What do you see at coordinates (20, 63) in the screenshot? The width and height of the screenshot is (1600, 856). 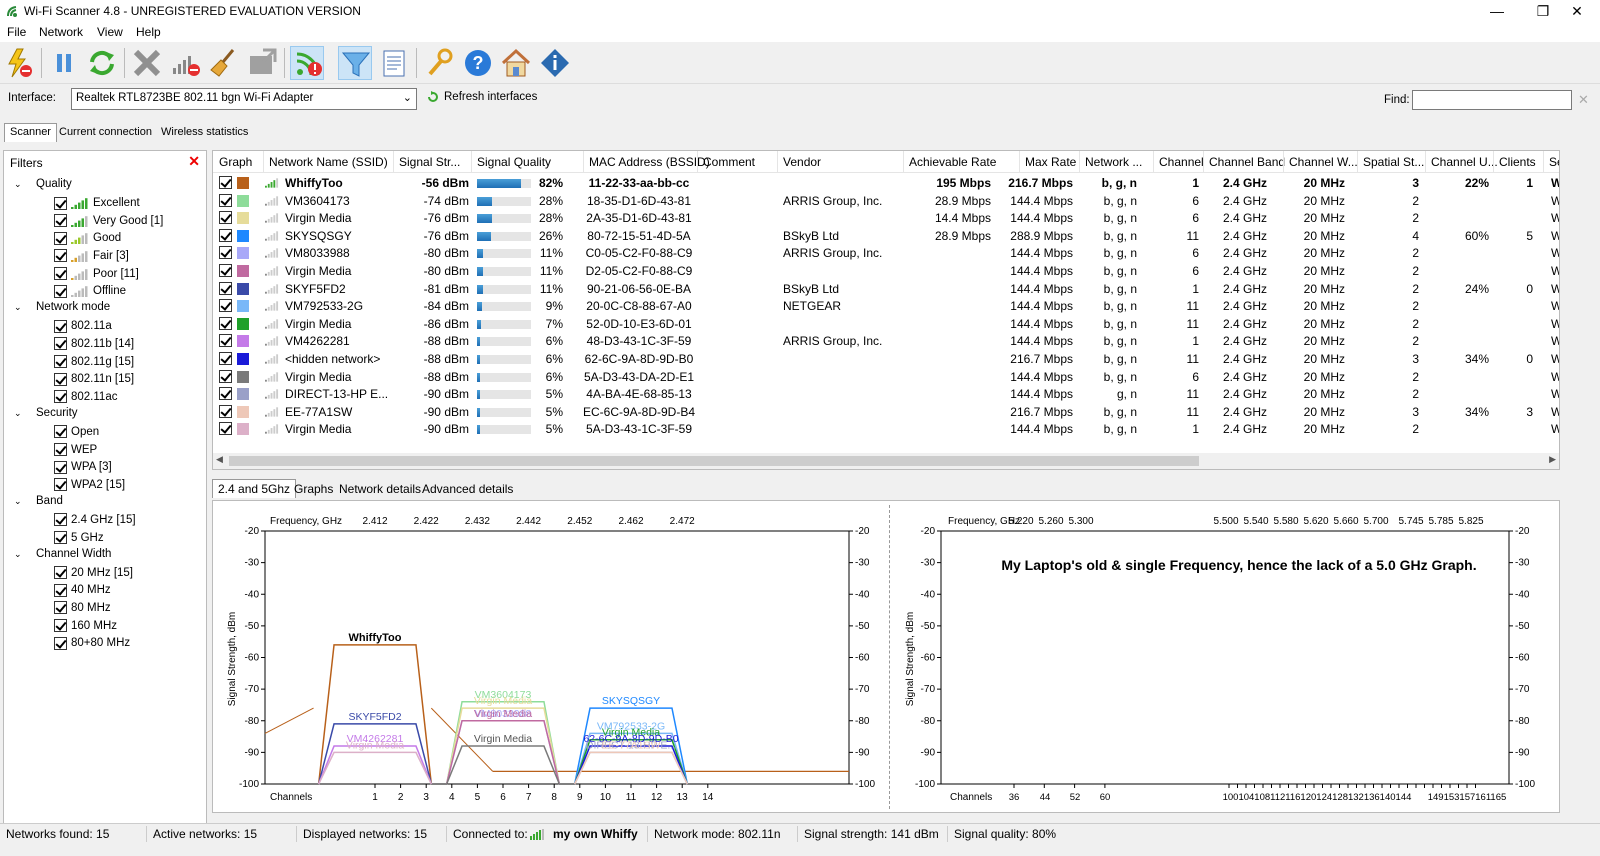 I see `stop-scan-icon` at bounding box center [20, 63].